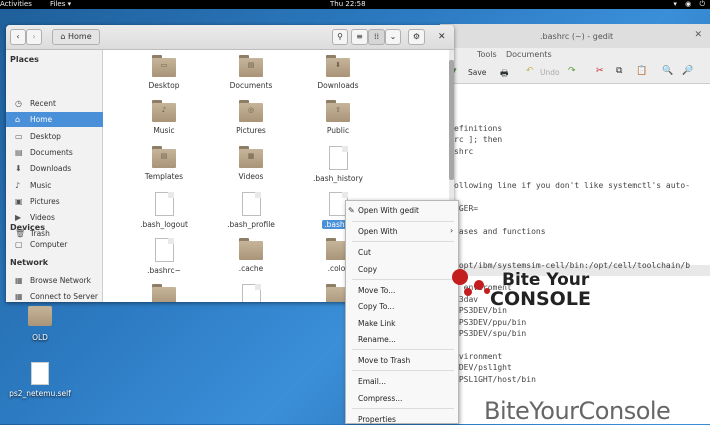 This screenshot has height=425, width=710. What do you see at coordinates (464, 151) in the screenshot?
I see `code-line: shrc` at bounding box center [464, 151].